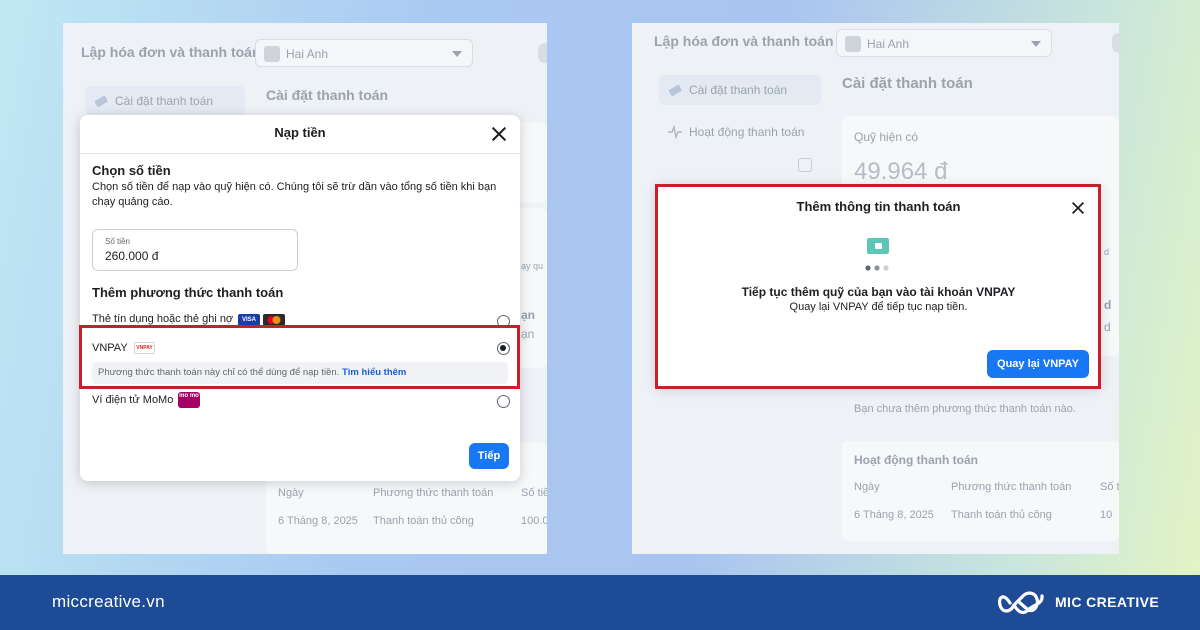  I want to click on amount-label: Số tiền, so click(117, 241).